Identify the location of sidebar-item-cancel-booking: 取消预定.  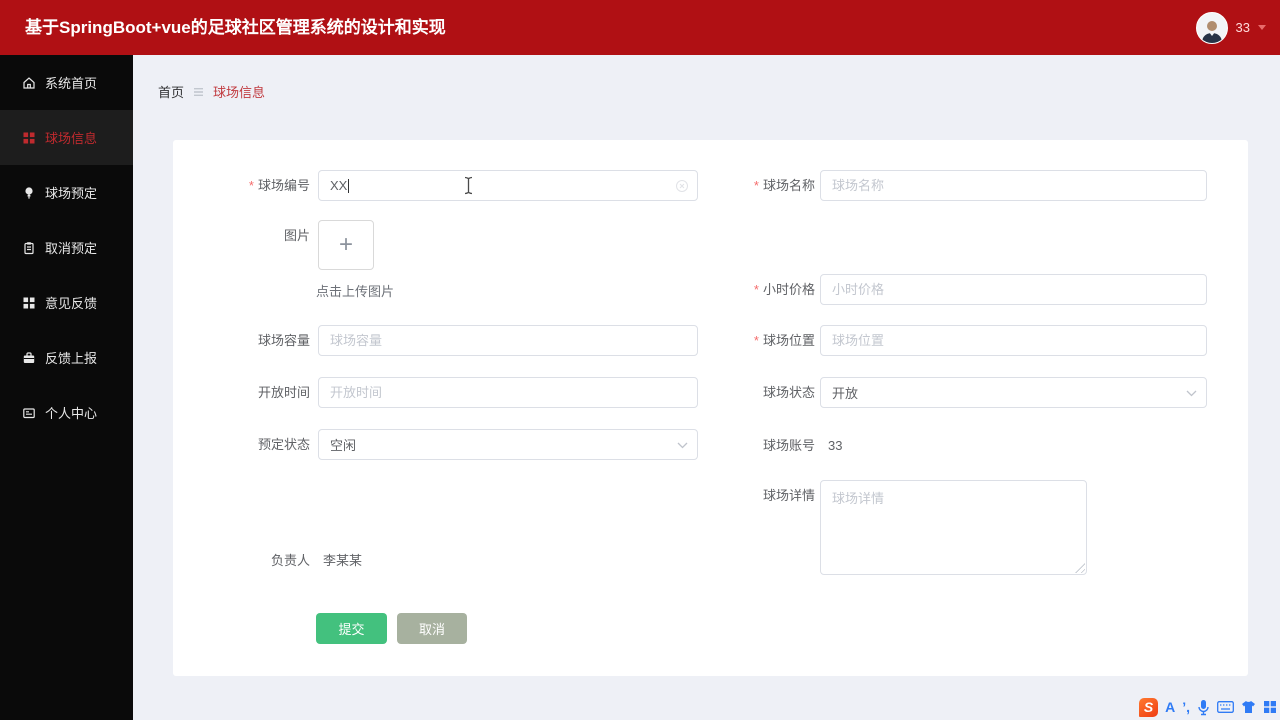
(66, 247).